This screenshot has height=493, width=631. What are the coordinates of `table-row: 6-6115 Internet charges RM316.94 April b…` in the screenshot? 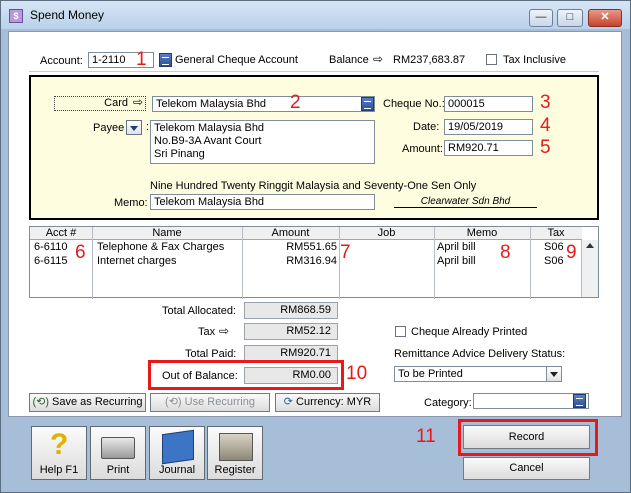 It's located at (305, 262).